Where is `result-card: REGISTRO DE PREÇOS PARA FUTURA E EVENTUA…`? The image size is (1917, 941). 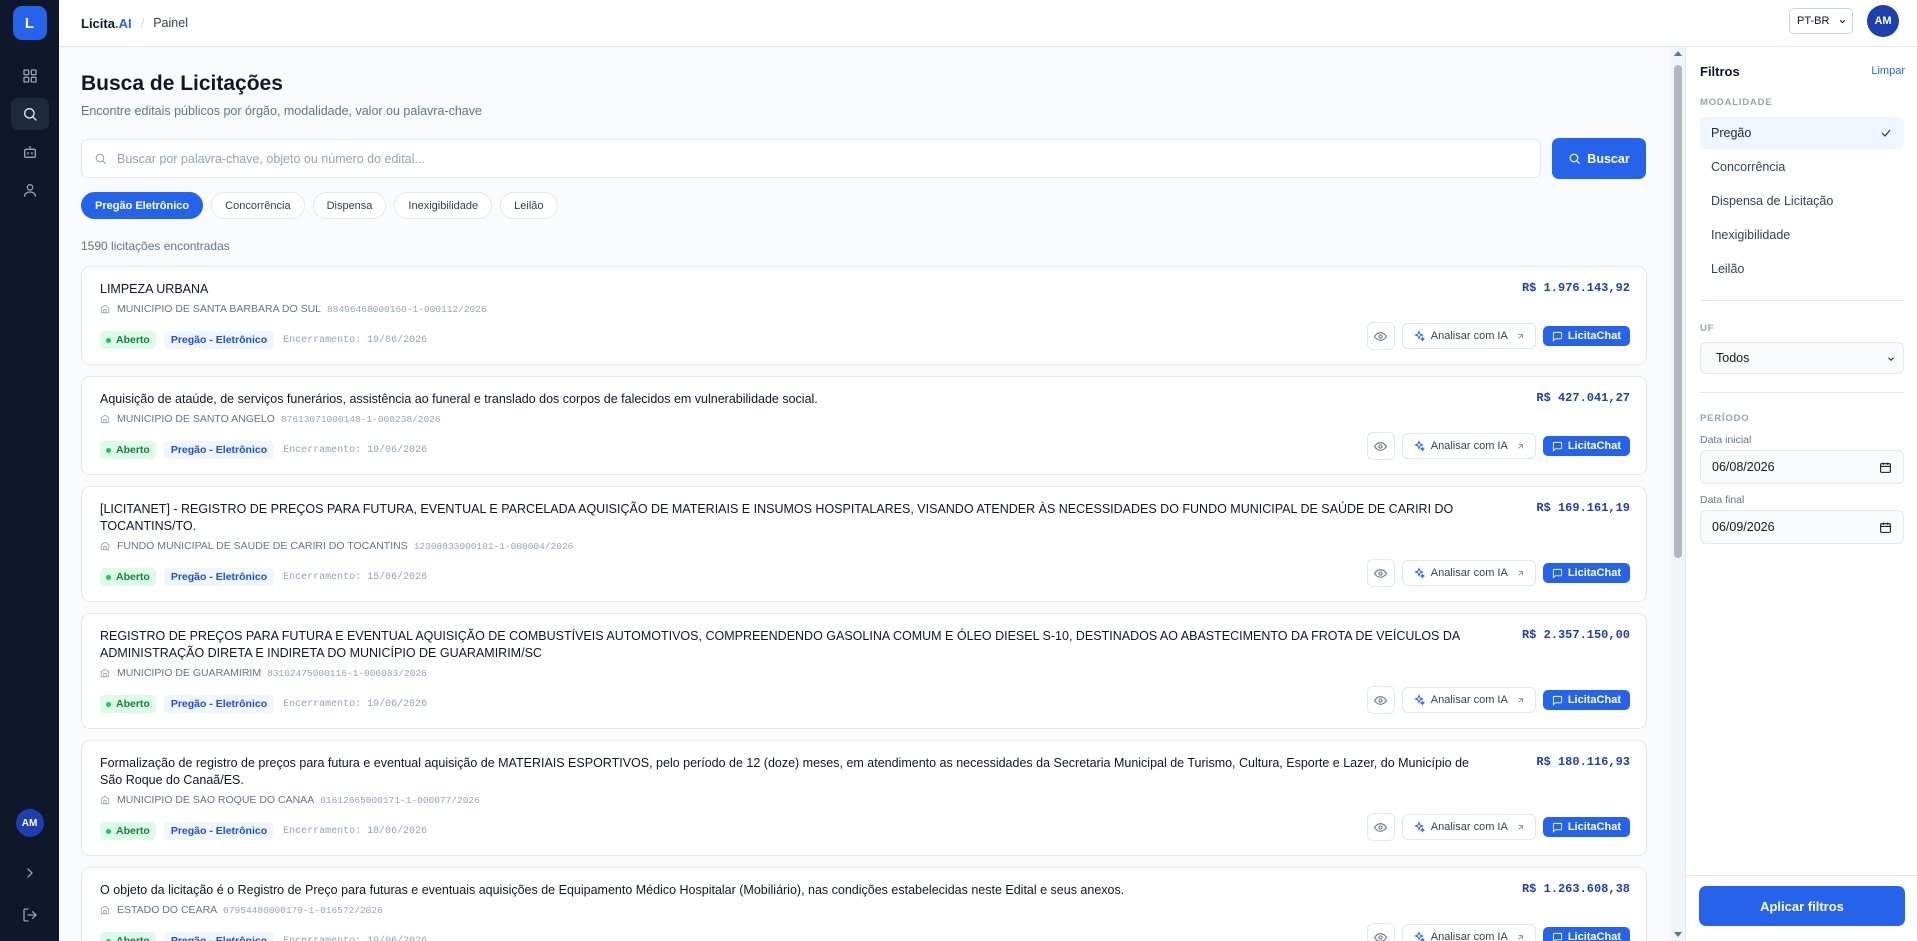 result-card: REGISTRO DE PREÇOS PARA FUTURA E EVENTUA… is located at coordinates (864, 671).